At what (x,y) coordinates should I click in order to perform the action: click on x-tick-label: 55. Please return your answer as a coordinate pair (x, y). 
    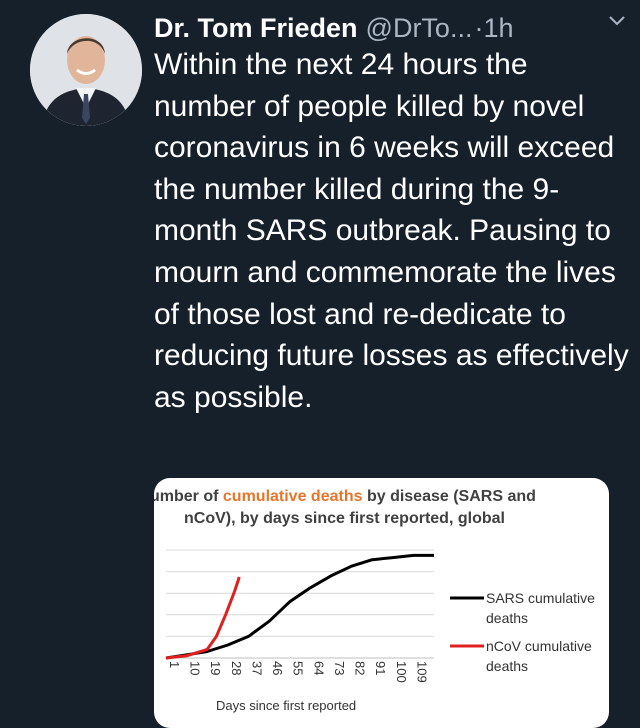
    Looking at the image, I should click on (298, 668).